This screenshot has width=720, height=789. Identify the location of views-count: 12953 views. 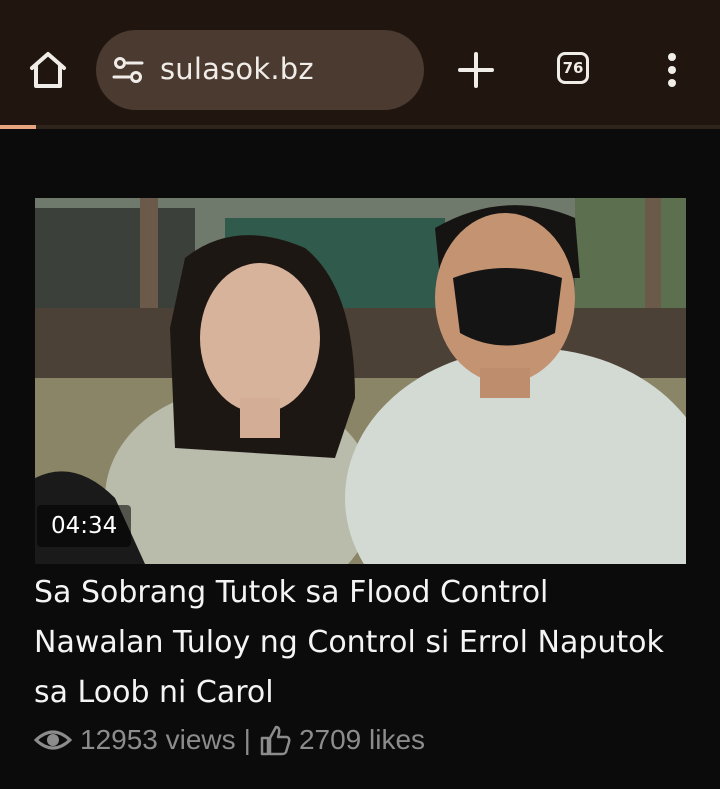
(158, 739).